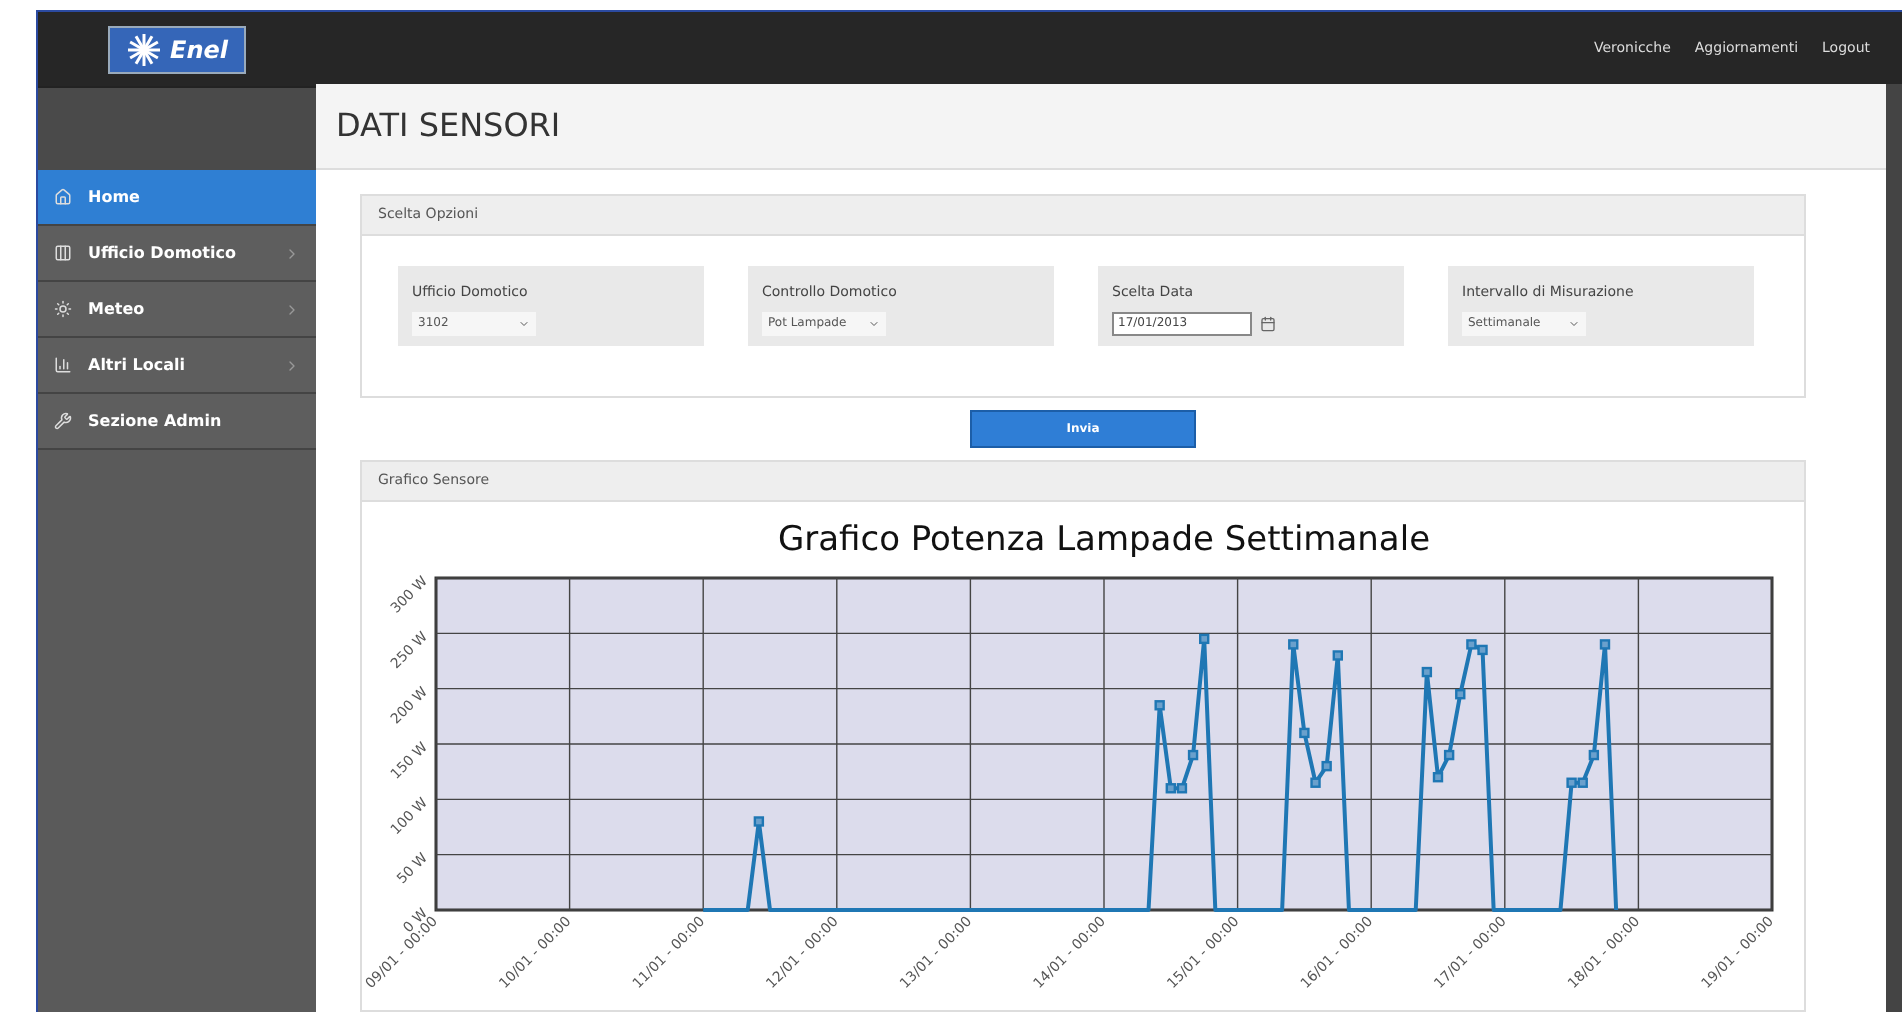 The height and width of the screenshot is (1012, 1902). I want to click on home-icon, so click(63, 197).